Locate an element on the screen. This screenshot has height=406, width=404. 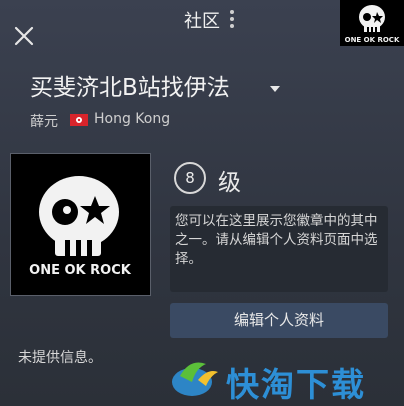
band-logo-thumbnail: ONE OK ROCK is located at coordinates (372, 23).